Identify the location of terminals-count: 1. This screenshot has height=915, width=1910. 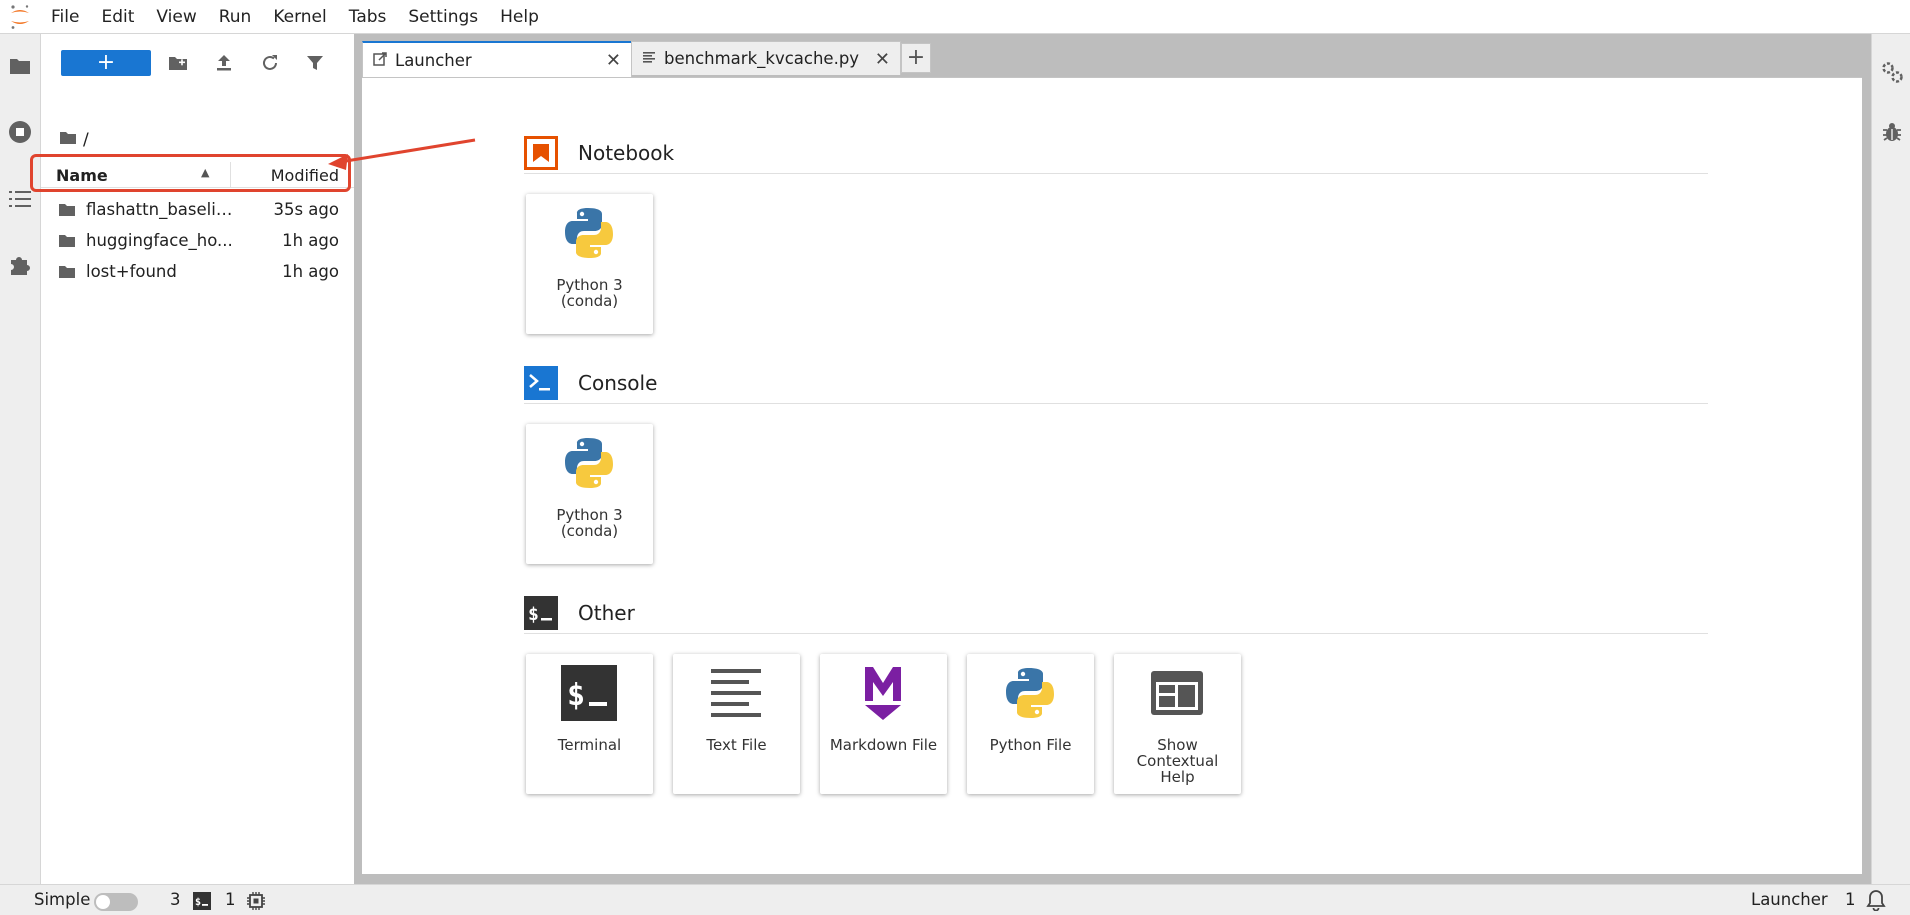
(230, 899).